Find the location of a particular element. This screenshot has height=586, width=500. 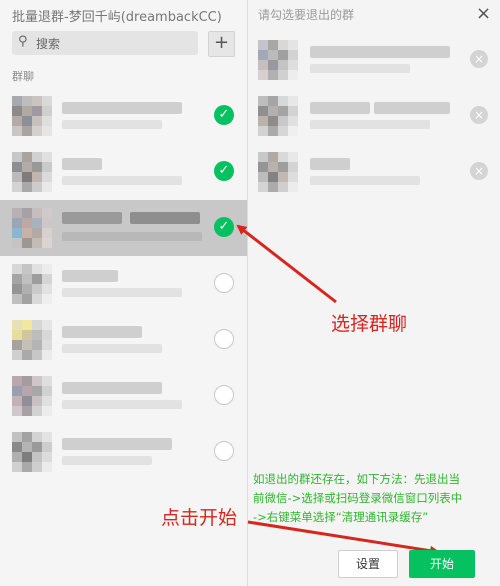

group-row-selected: ✓ is located at coordinates (123, 228).